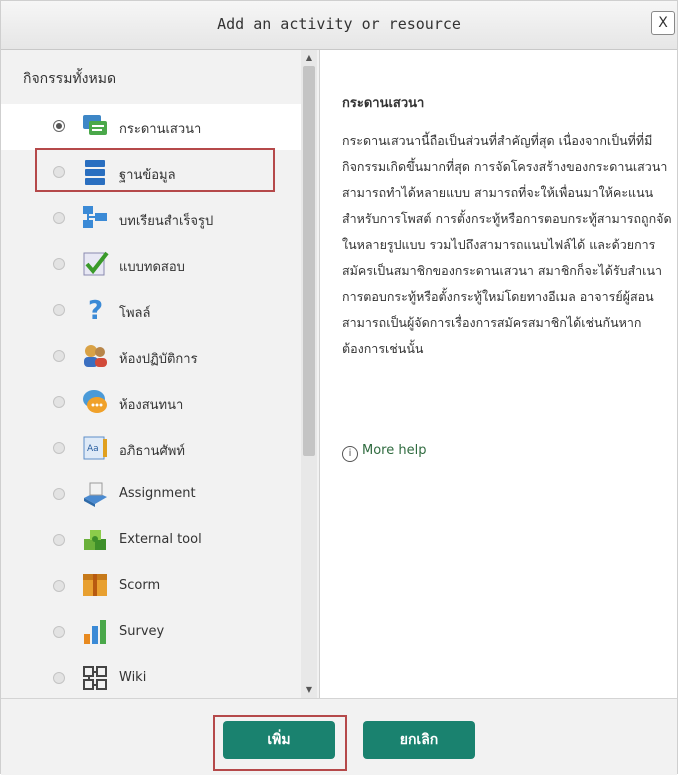  What do you see at coordinates (59, 494) in the screenshot?
I see `radio-assignment` at bounding box center [59, 494].